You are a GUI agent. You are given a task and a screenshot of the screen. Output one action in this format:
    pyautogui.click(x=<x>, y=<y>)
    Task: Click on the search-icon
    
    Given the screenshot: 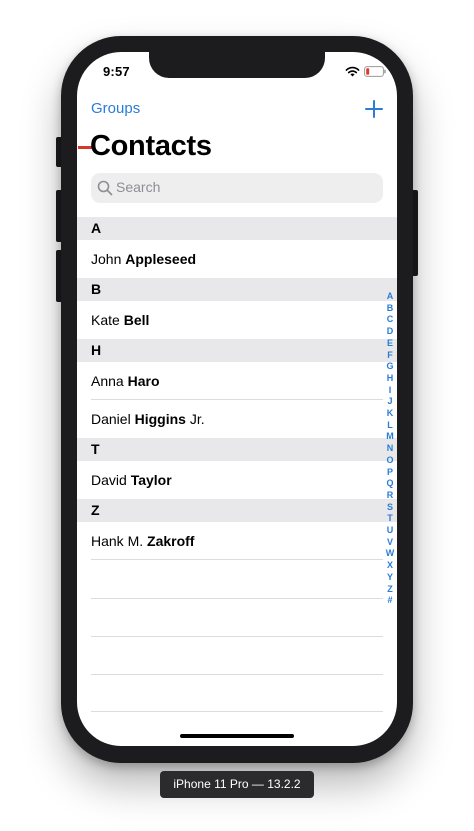 What is the action you would take?
    pyautogui.click(x=105, y=188)
    